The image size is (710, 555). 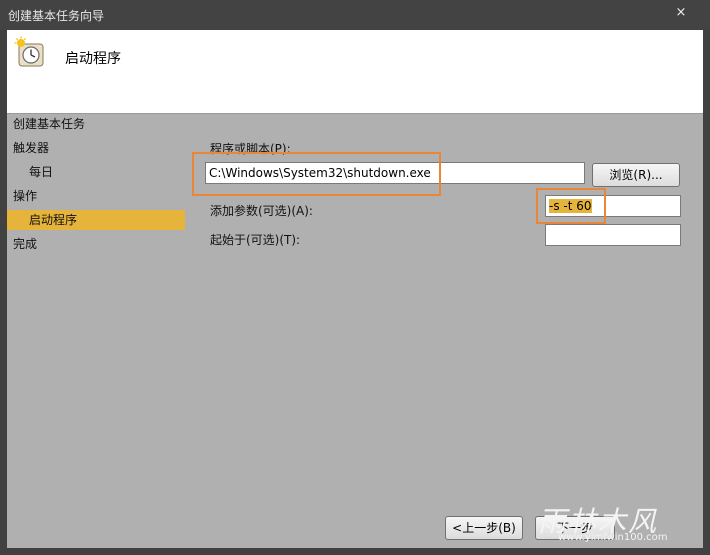 I want to click on step-action: 操作, so click(x=25, y=196).